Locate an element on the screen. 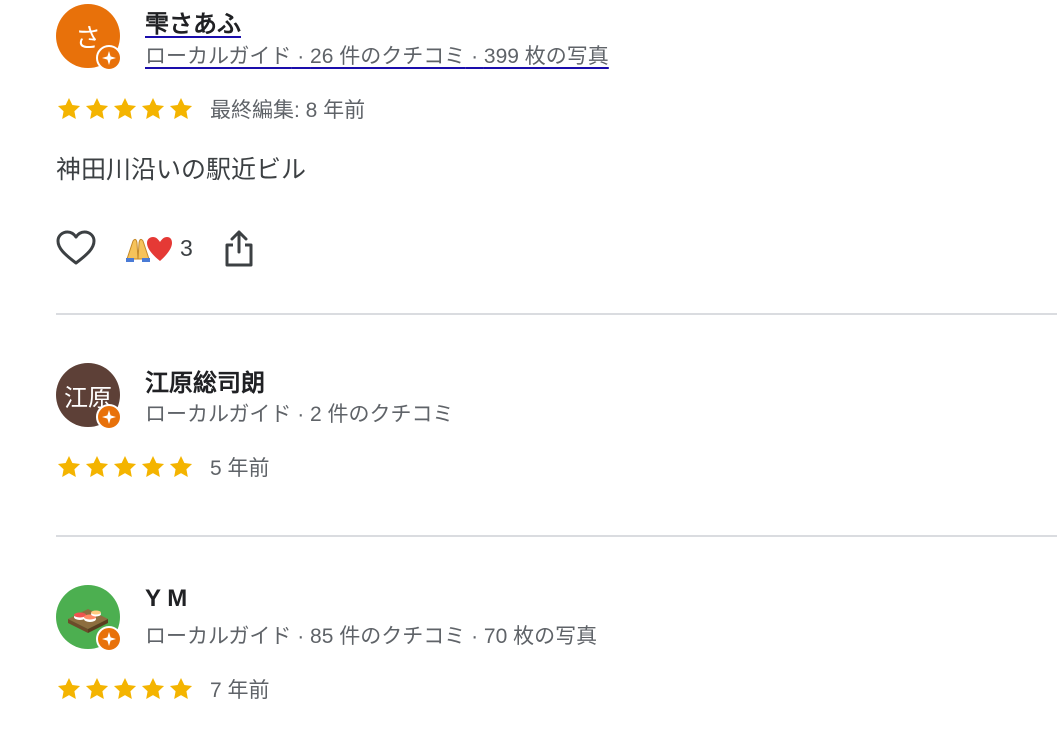 The height and width of the screenshot is (732, 1057). avatar is located at coordinates (89, 618).